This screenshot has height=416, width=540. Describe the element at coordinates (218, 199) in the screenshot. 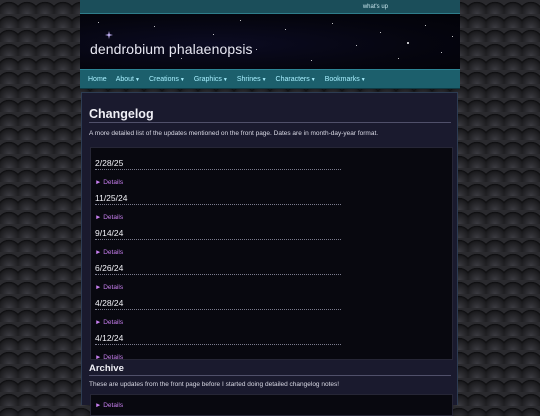

I see `entry-date: 11/25/24` at that location.